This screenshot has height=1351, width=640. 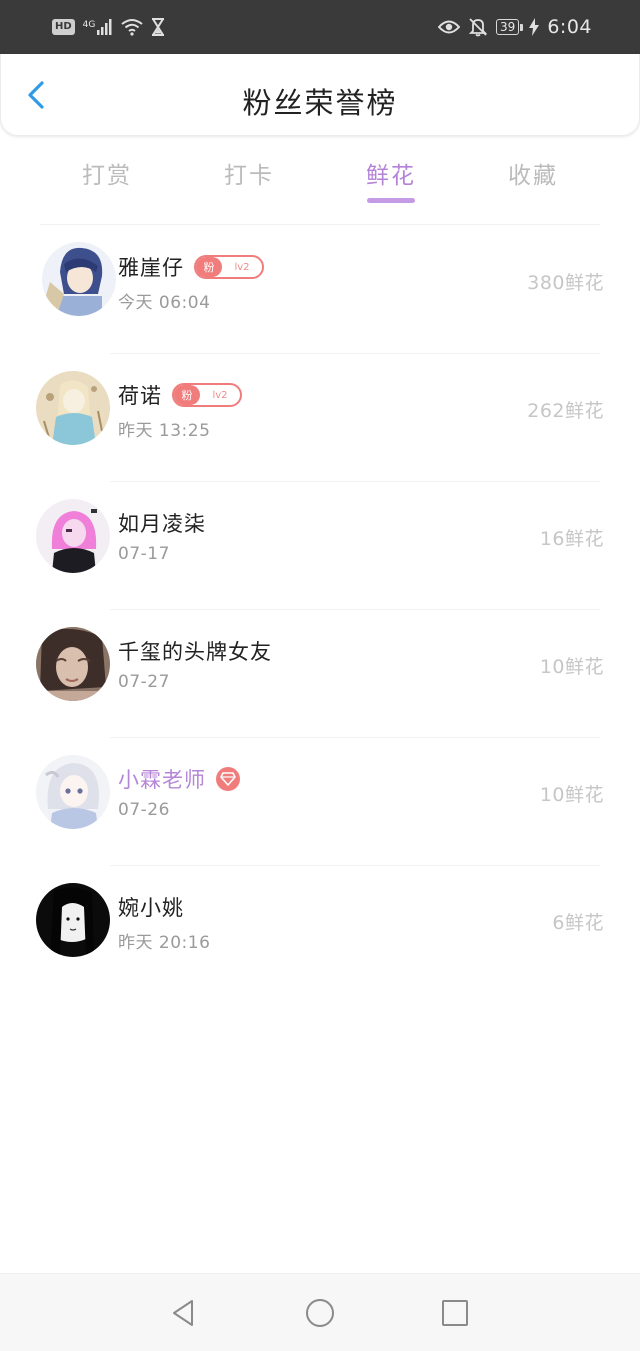 I want to click on nav-back-button, so click(x=183, y=1313).